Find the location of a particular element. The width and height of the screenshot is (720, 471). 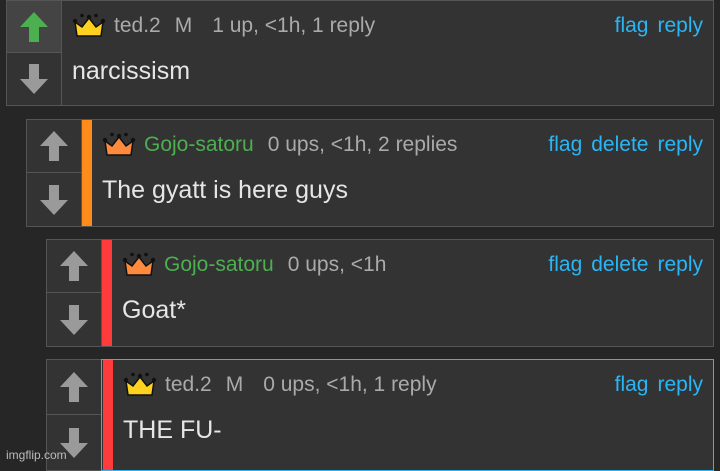

comment-stats: 0 ups, <1h, 2 replies is located at coordinates (362, 144).